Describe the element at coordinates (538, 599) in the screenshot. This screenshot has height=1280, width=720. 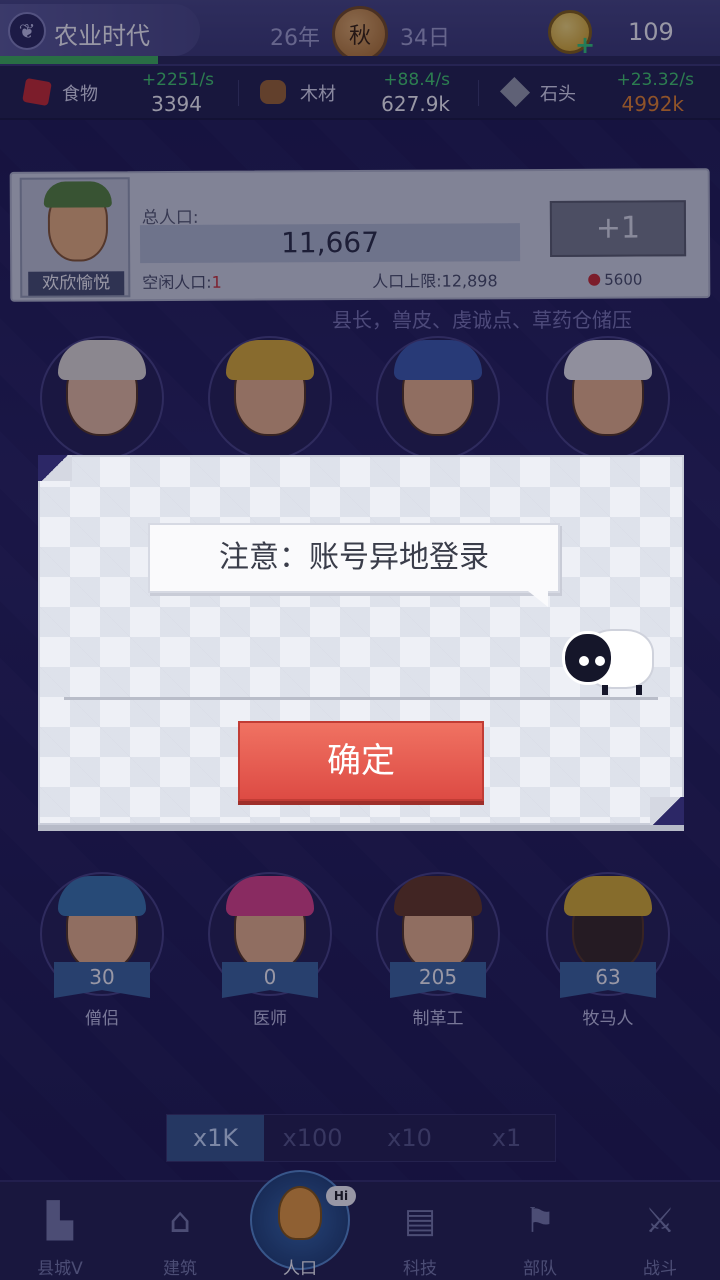
I see `bubble-tail` at that location.